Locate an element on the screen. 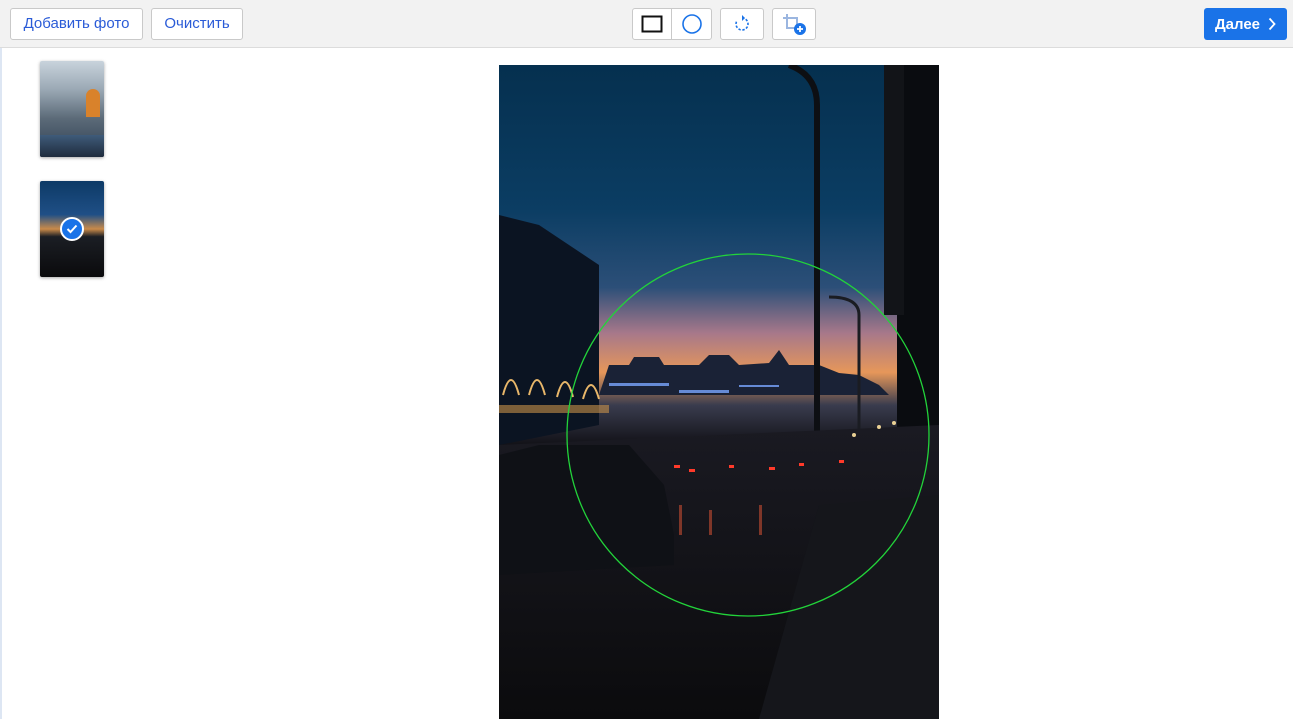 This screenshot has width=1293, height=719. next-button: Далее is located at coordinates (1245, 24).